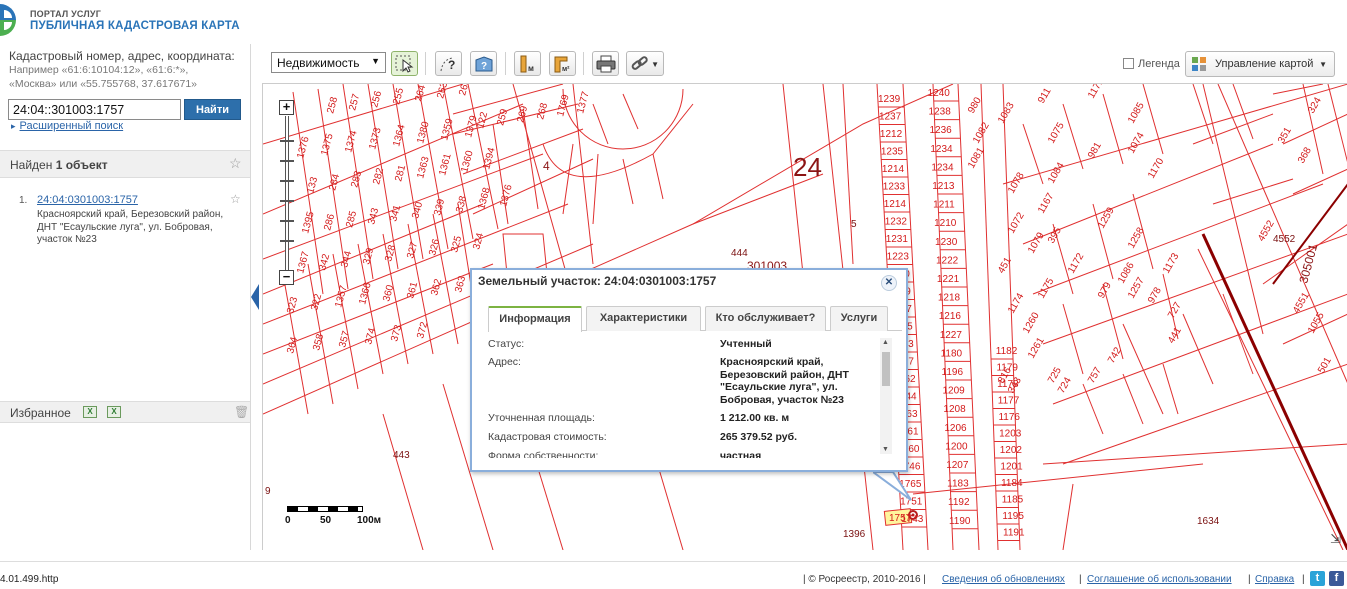  What do you see at coordinates (896, 222) in the screenshot?
I see `parcel-number-label: 1232` at bounding box center [896, 222].